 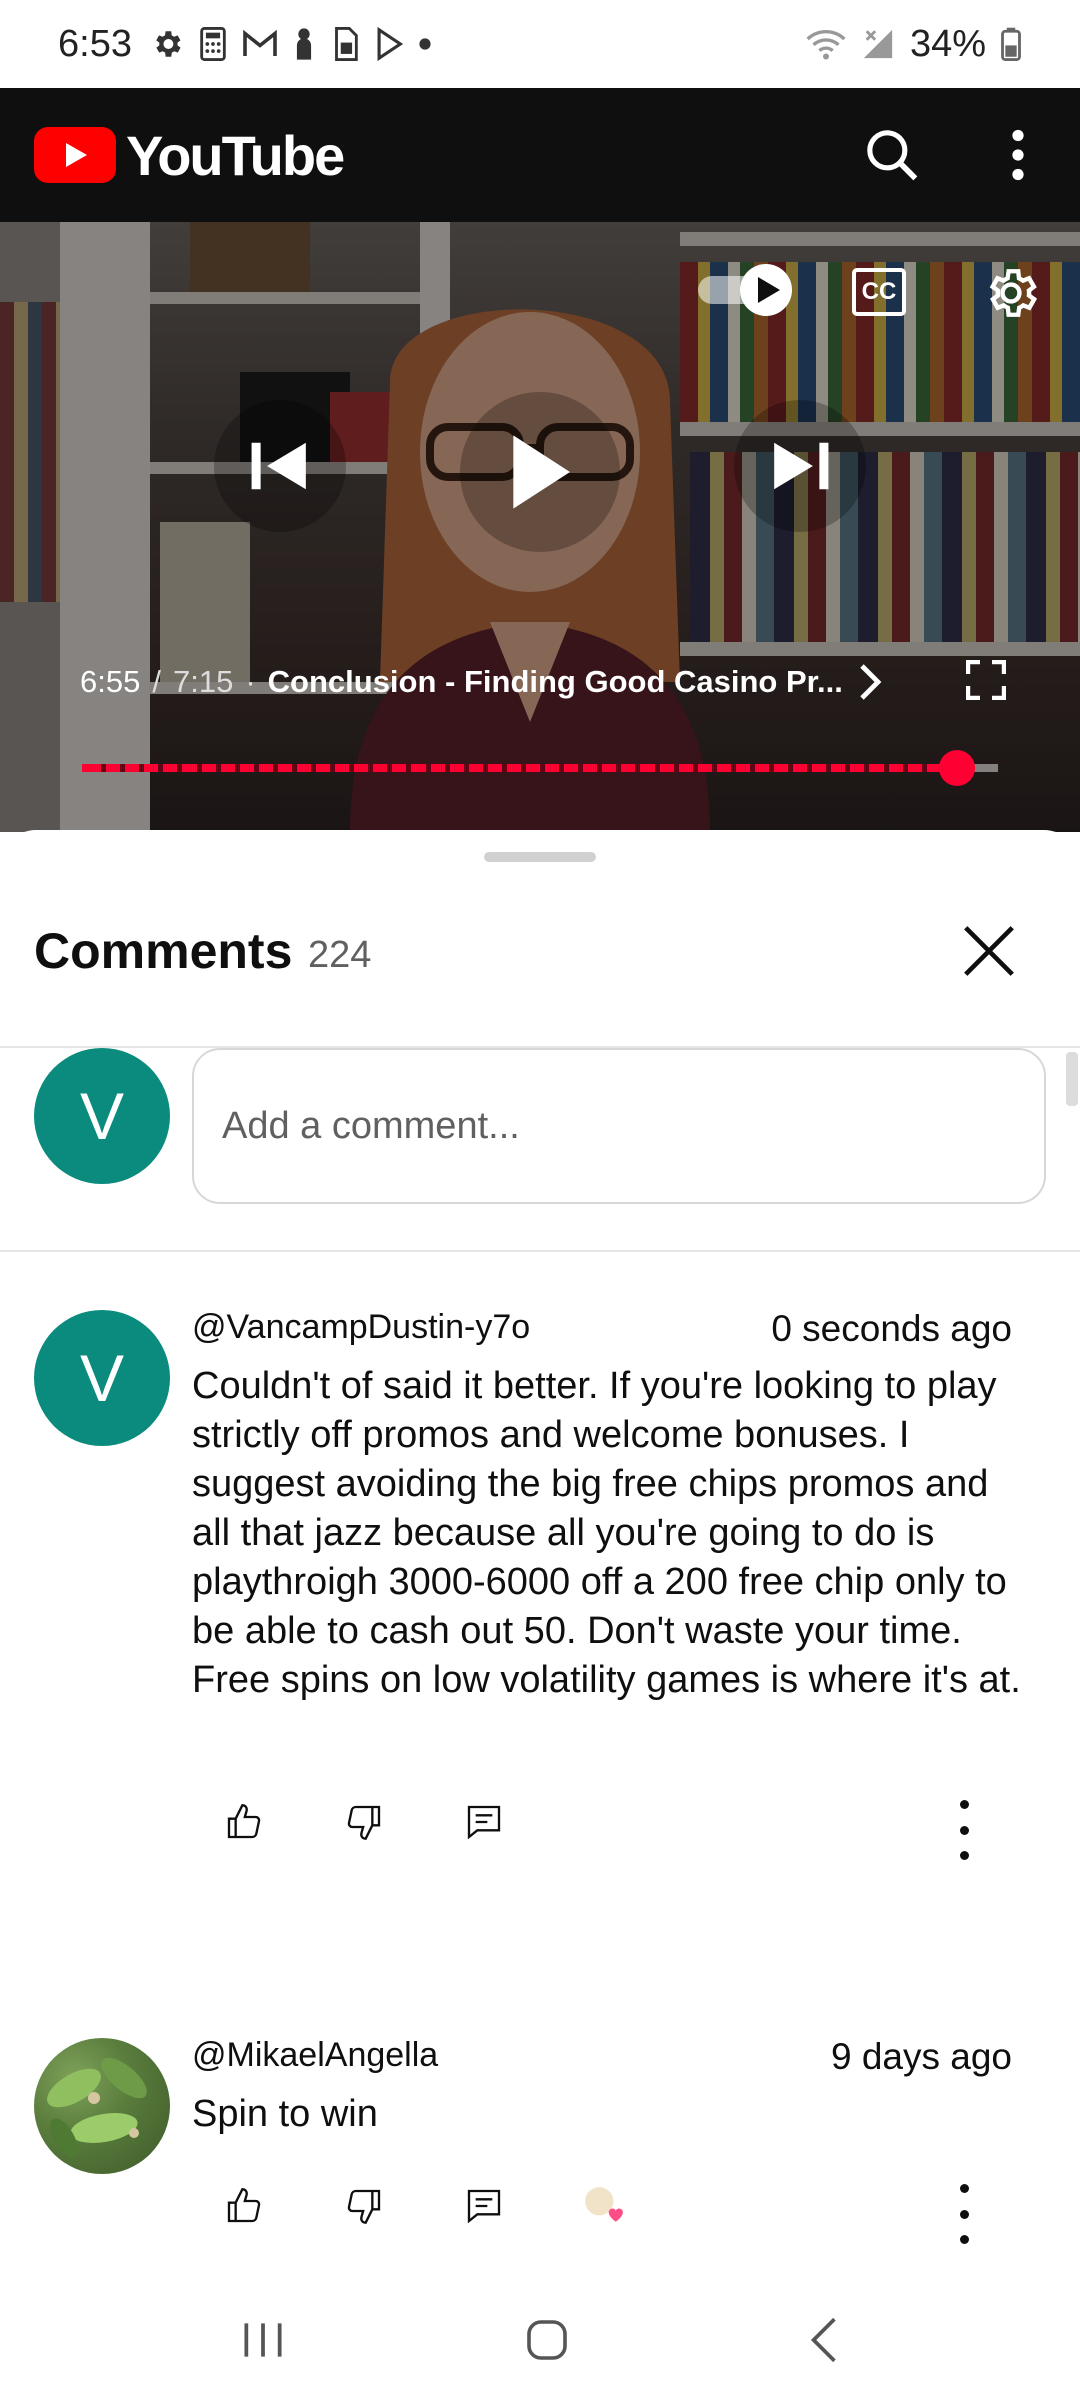 What do you see at coordinates (540, 155) in the screenshot?
I see `app-header: YouTube` at bounding box center [540, 155].